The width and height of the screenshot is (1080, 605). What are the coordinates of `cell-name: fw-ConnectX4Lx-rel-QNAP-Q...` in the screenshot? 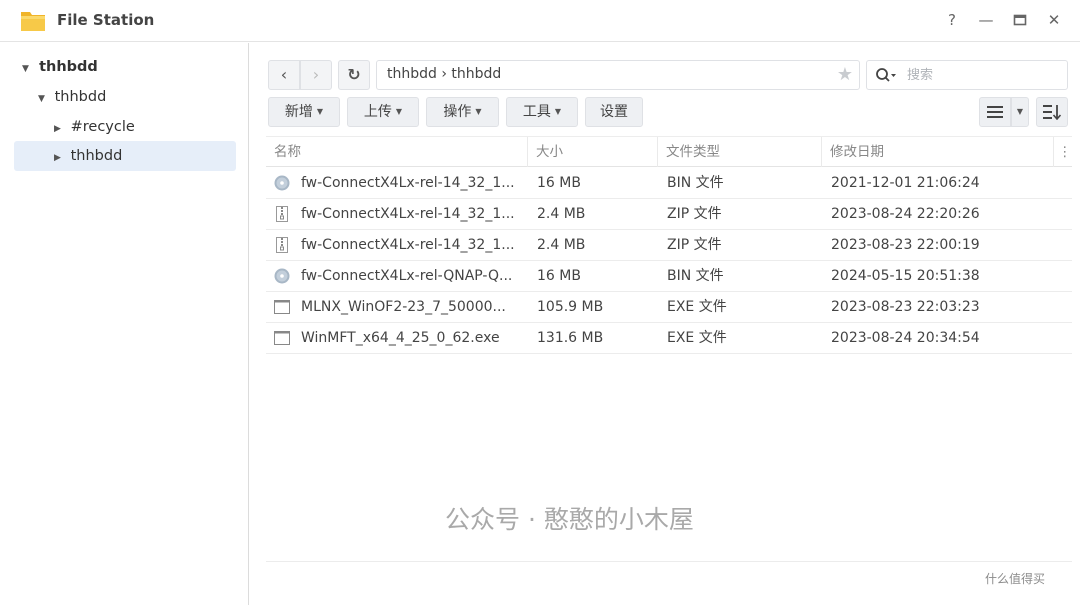 It's located at (407, 276).